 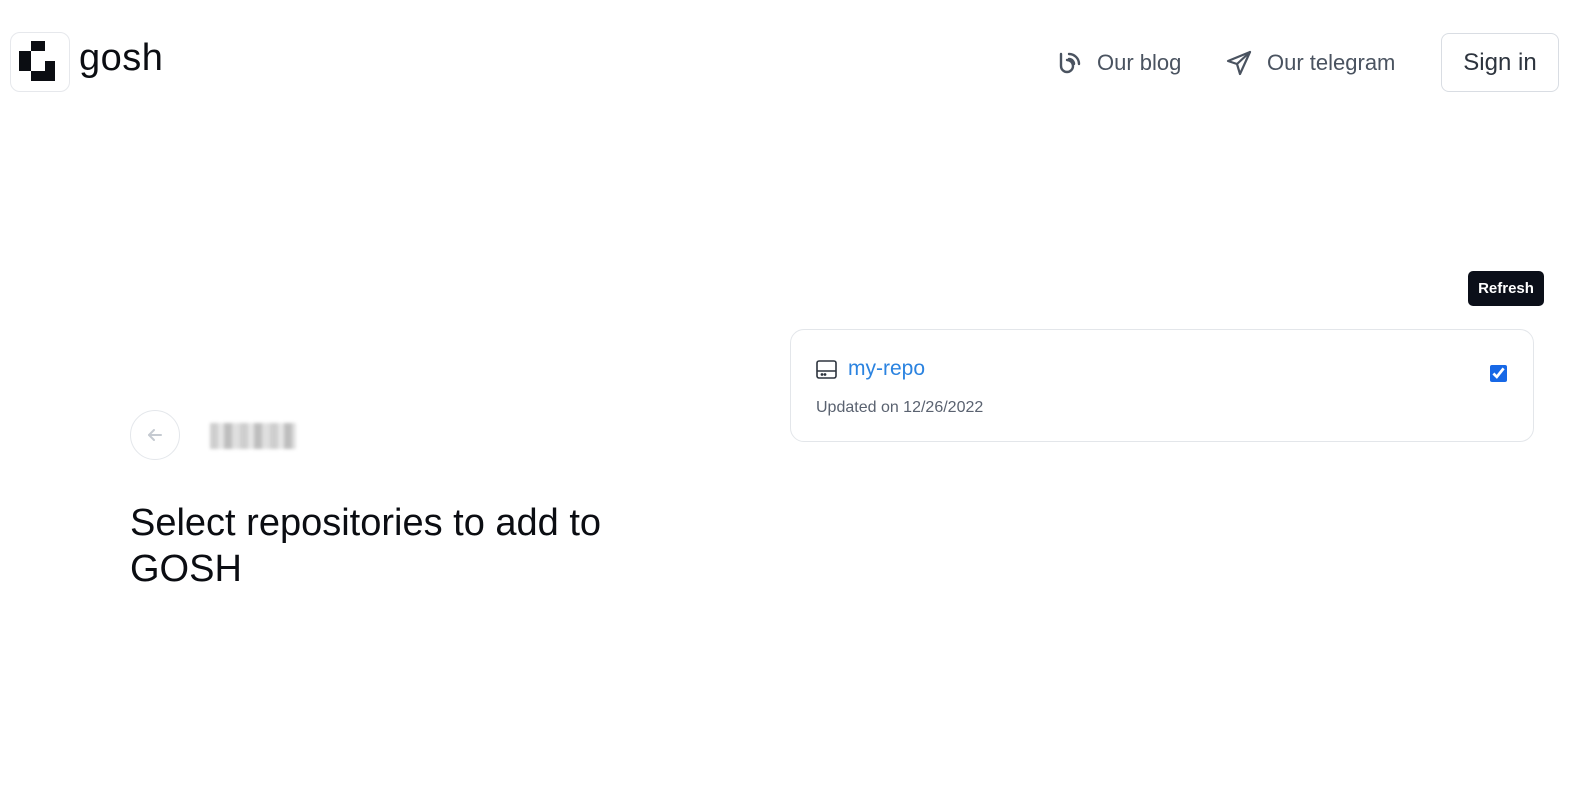 I want to click on nav-telegram-link: Our telegram, so click(x=1310, y=63).